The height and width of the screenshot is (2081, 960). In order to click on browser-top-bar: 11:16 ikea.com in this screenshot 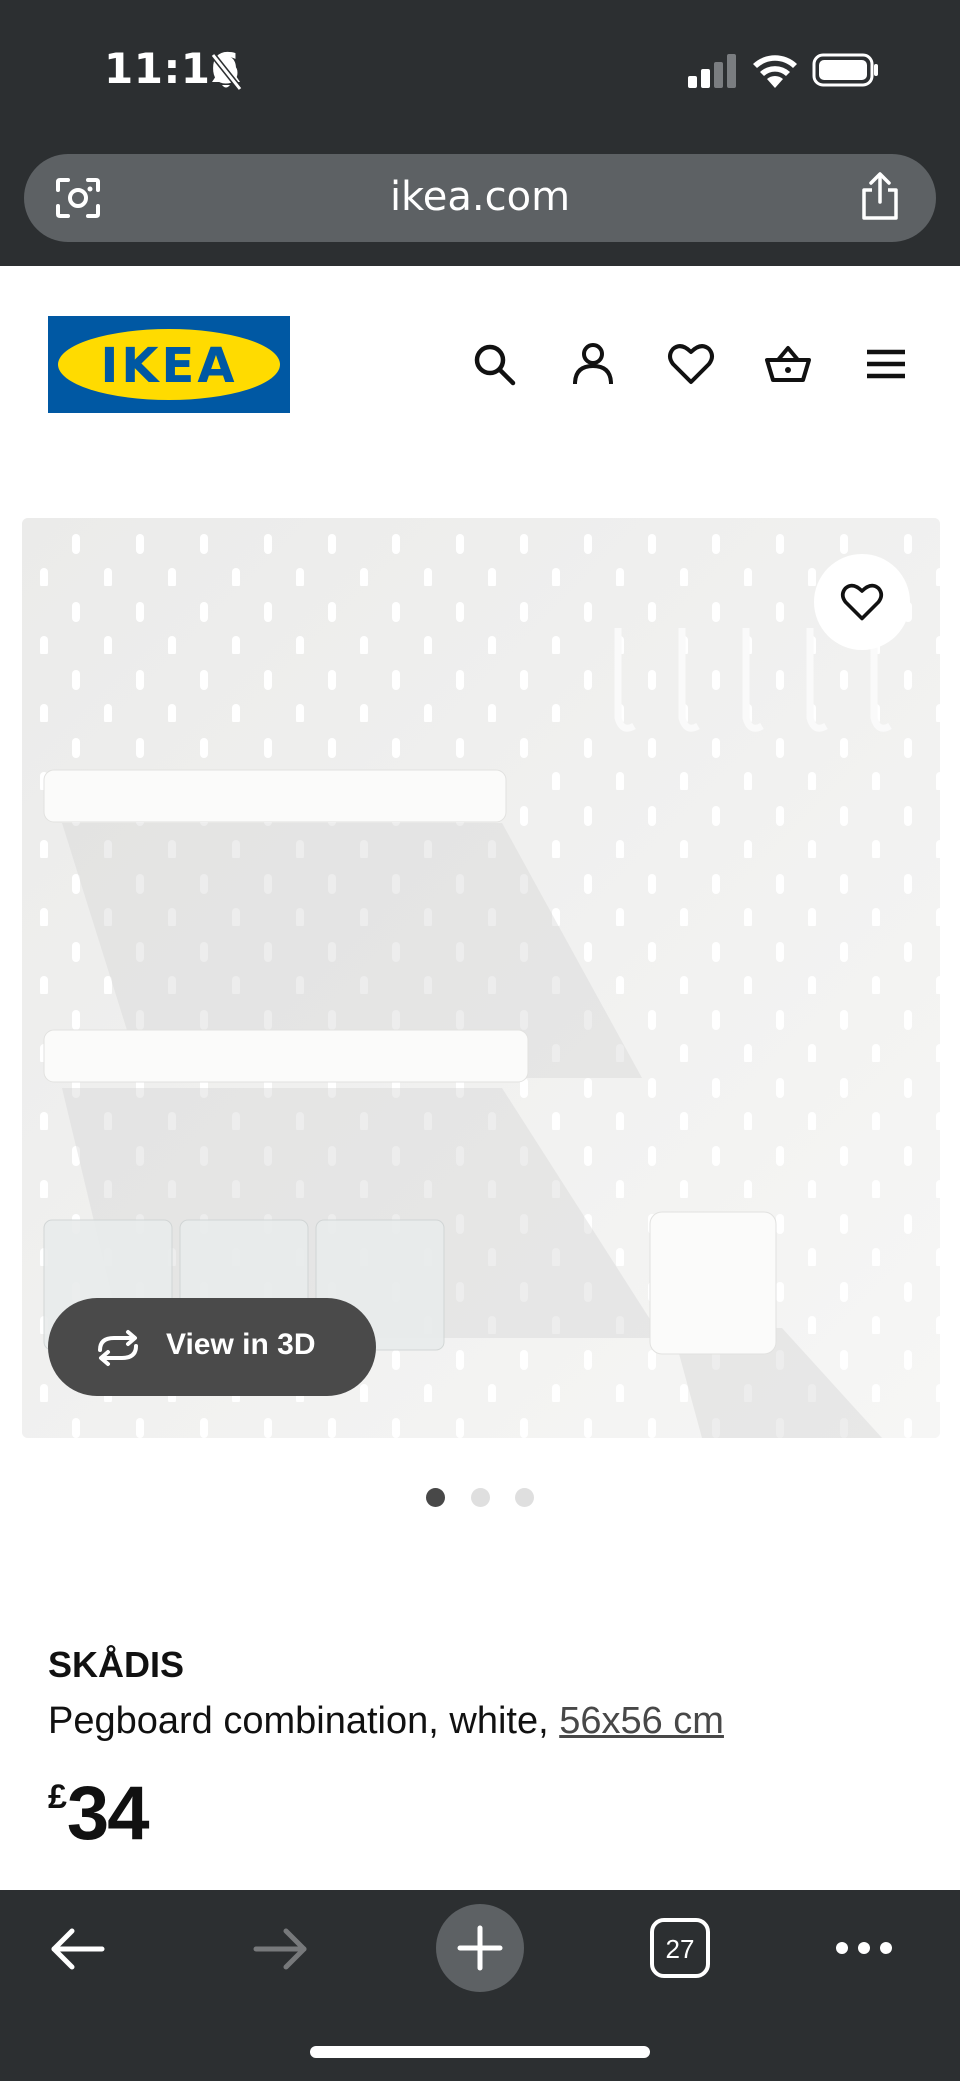, I will do `click(480, 133)`.